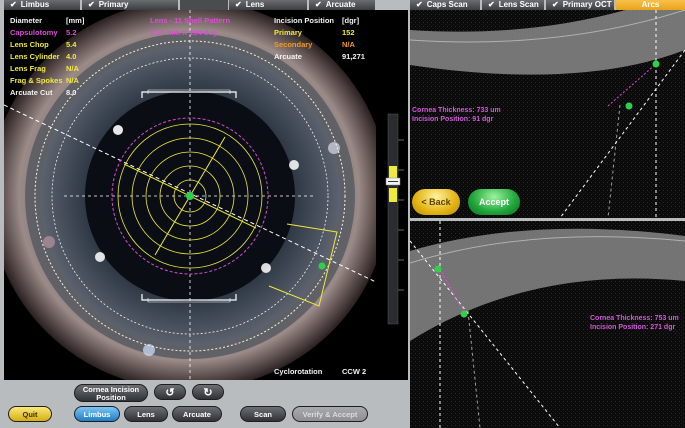 This screenshot has width=685, height=428. I want to click on tab-primary-oct-label: Primary OCT, so click(587, 4).